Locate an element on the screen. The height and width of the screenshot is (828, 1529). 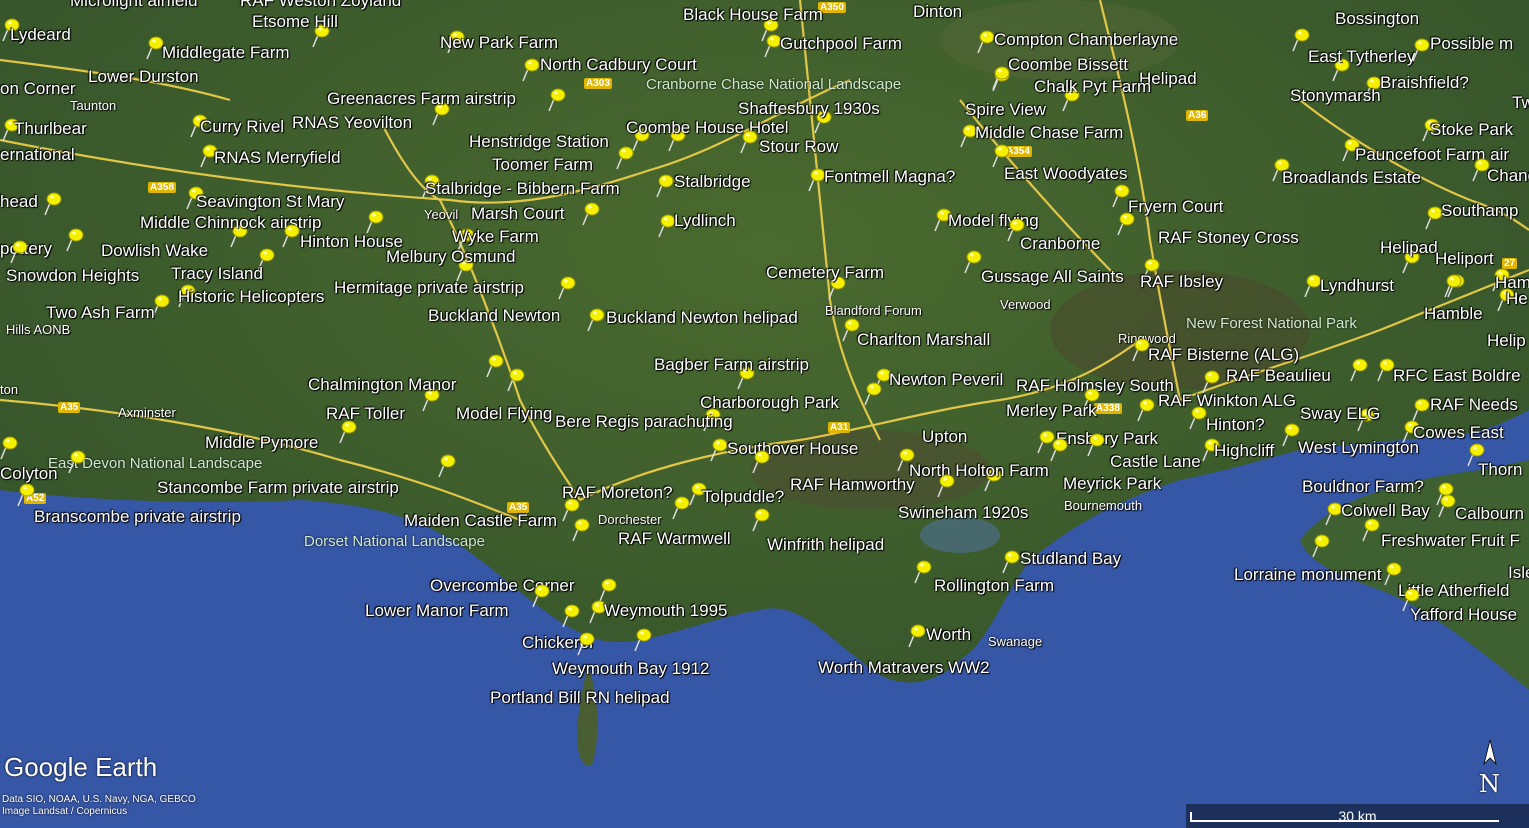
placemark-label: Heliport is located at coordinates (1464, 258).